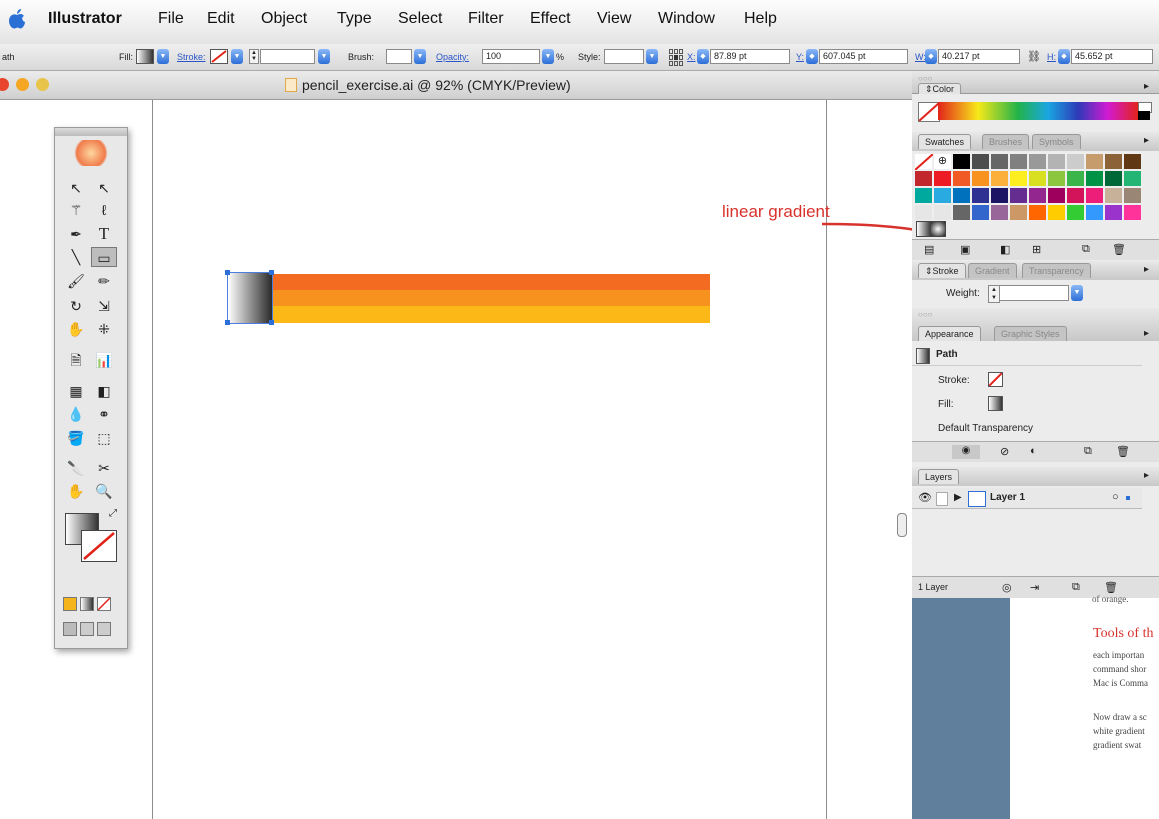 The image size is (1159, 819). Describe the element at coordinates (145, 56) in the screenshot. I see `fill-swatch` at that location.